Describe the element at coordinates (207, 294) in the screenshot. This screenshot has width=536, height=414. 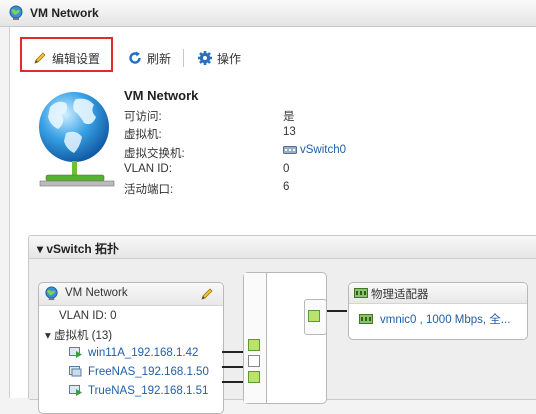
I see `portgroup-edit-pencil-icon` at that location.